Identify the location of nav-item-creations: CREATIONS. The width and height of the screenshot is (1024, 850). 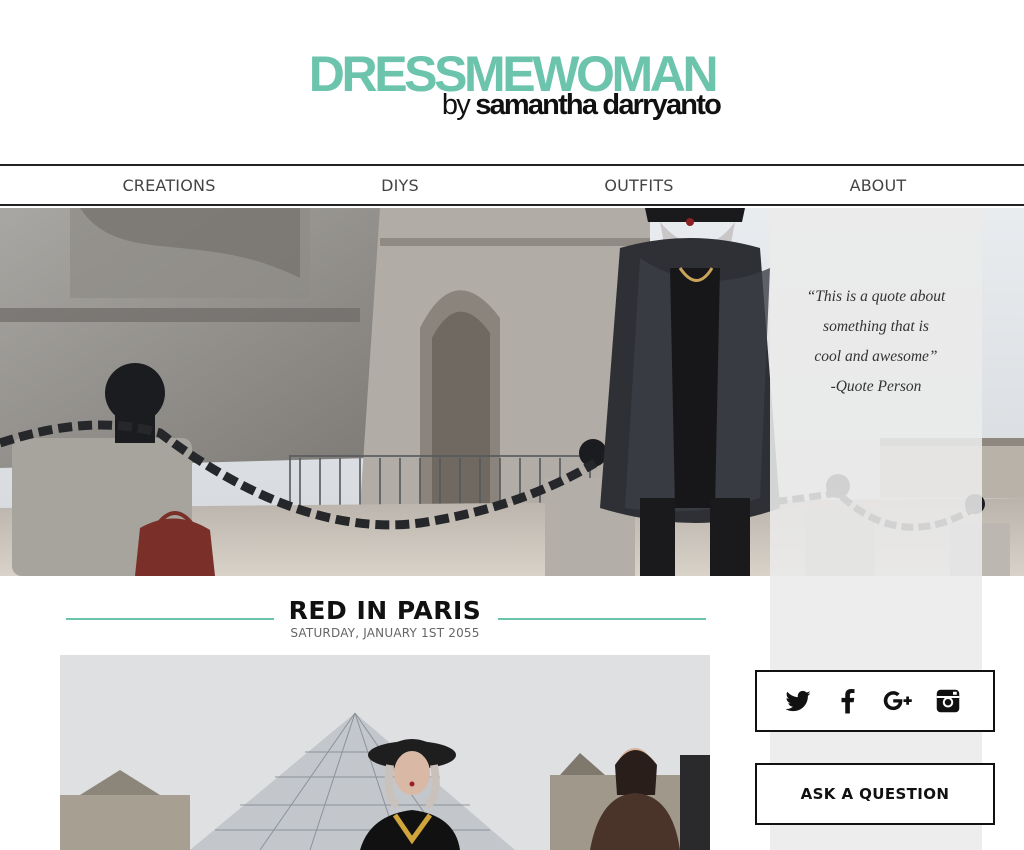
(169, 185).